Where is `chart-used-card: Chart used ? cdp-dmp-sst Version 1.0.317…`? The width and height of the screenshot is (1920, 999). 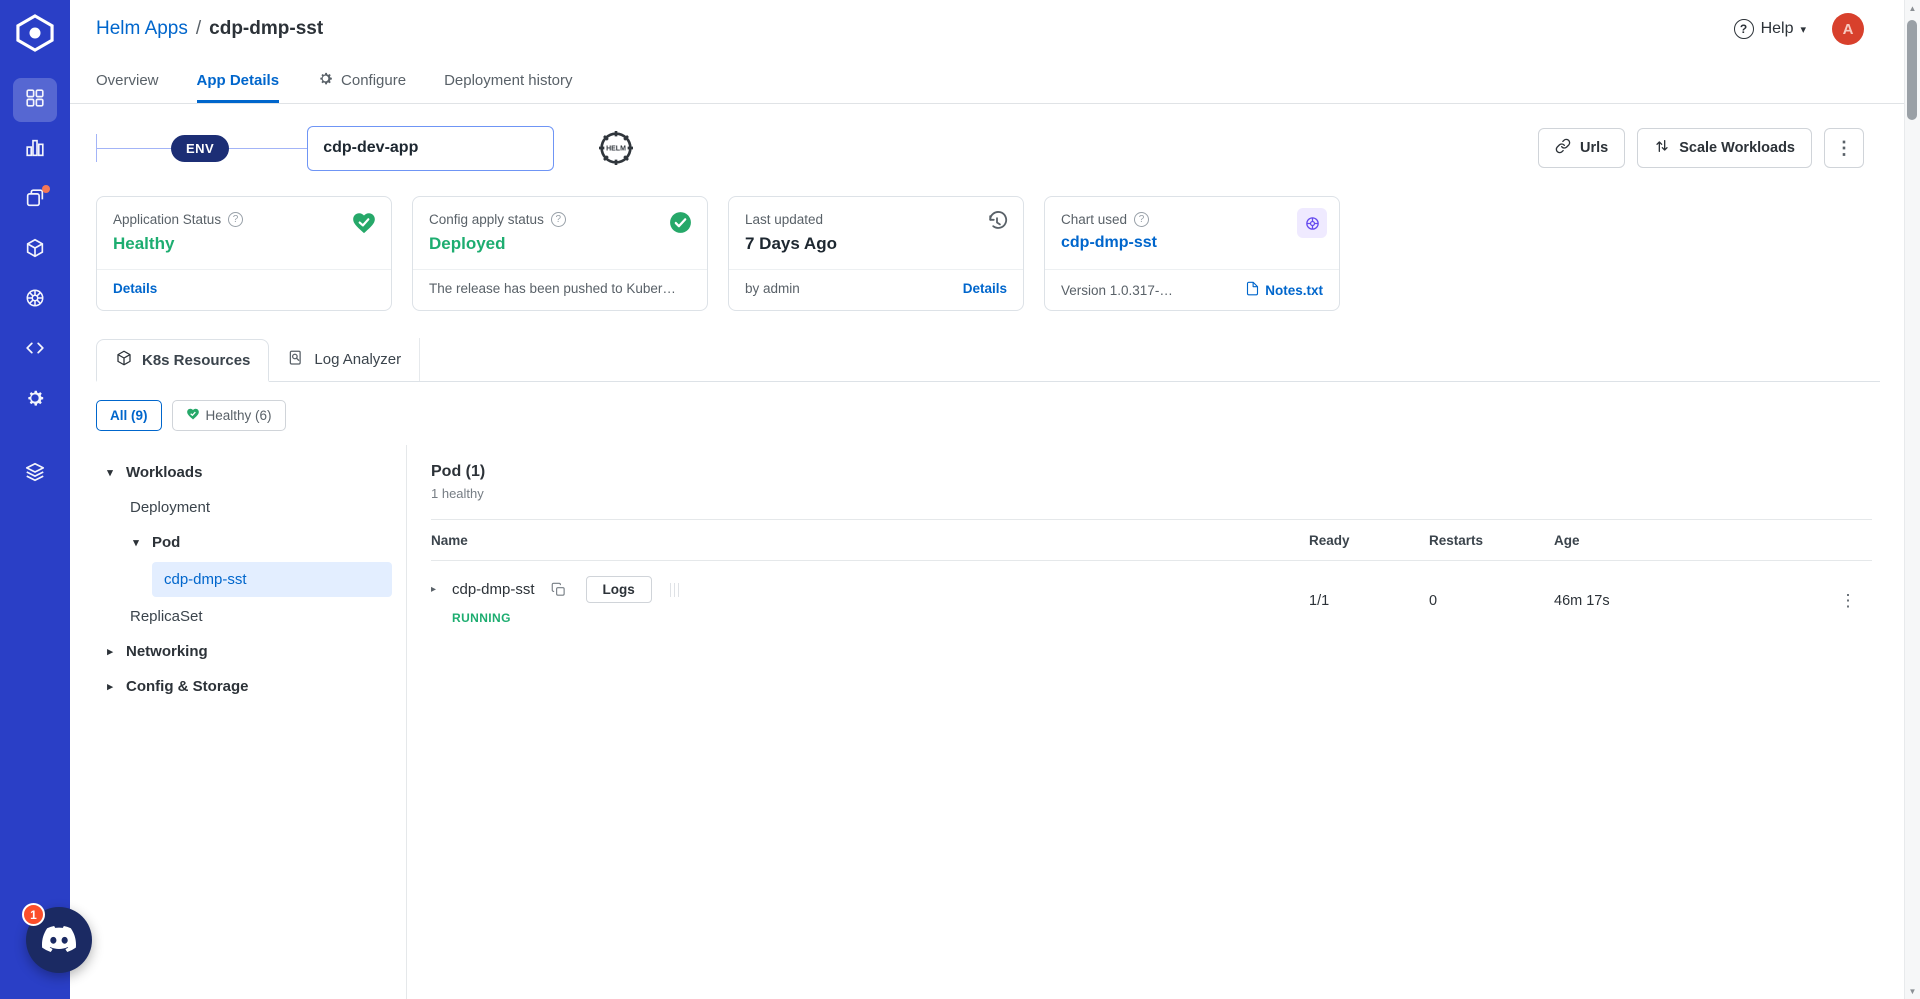 chart-used-card: Chart used ? cdp-dmp-sst Version 1.0.317… is located at coordinates (1192, 253).